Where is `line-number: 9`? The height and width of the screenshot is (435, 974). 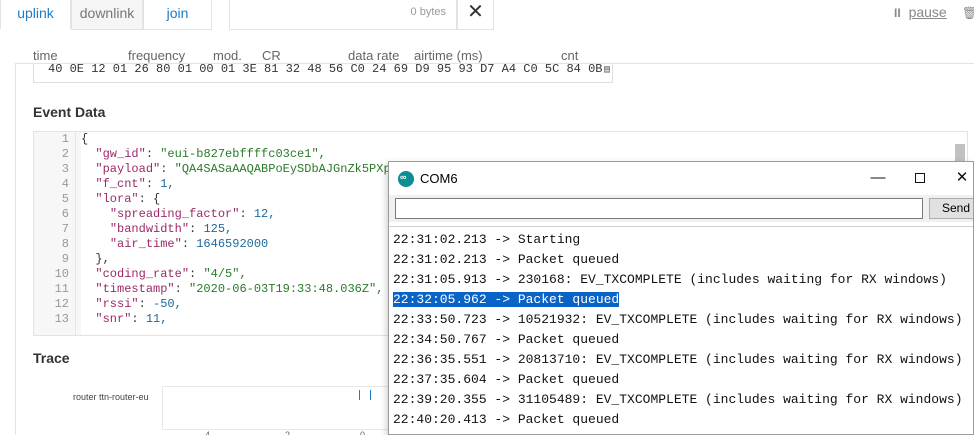
line-number: 9 is located at coordinates (65, 259).